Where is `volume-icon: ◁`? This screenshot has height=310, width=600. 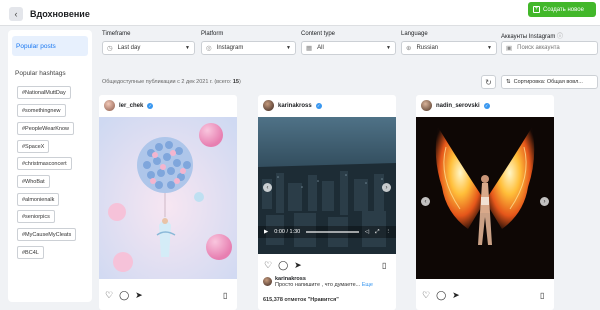
volume-icon: ◁ is located at coordinates (367, 232).